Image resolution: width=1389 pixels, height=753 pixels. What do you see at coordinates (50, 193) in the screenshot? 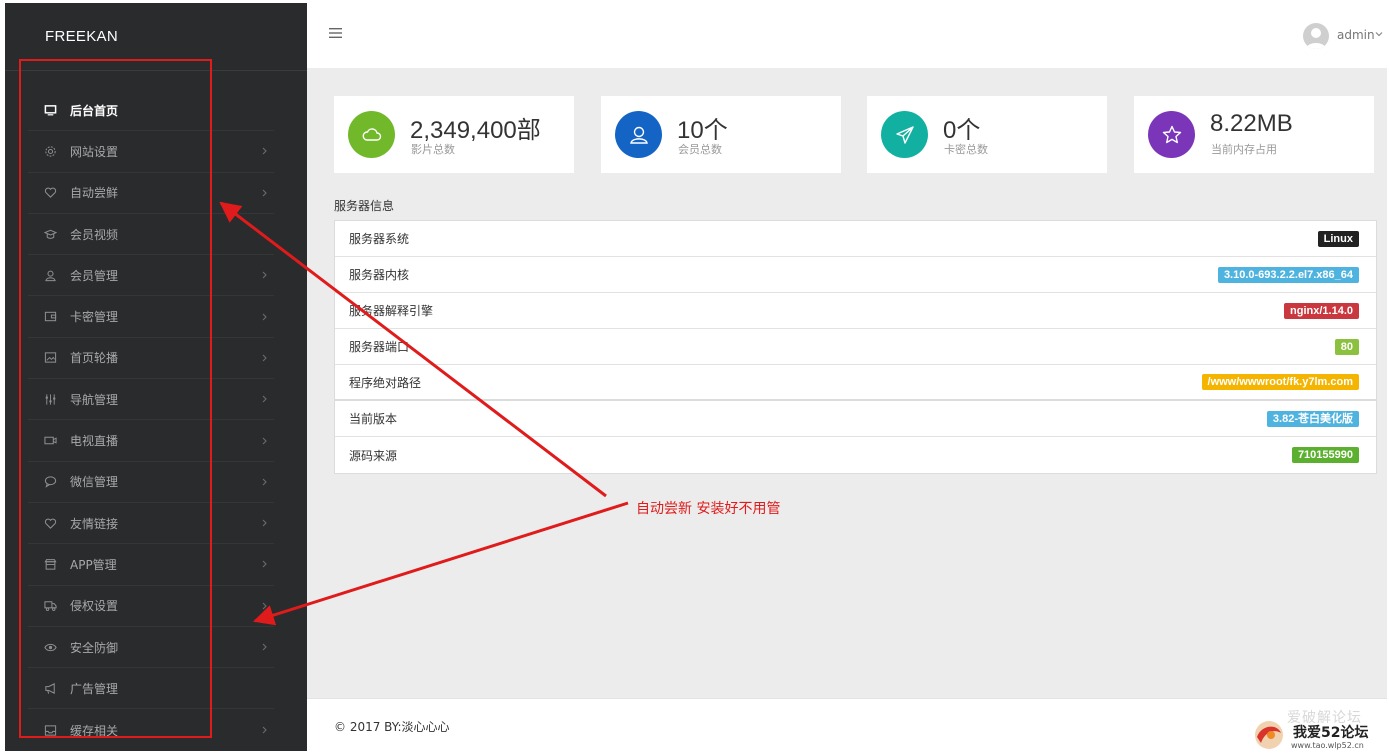
I see `heart-icon` at bounding box center [50, 193].